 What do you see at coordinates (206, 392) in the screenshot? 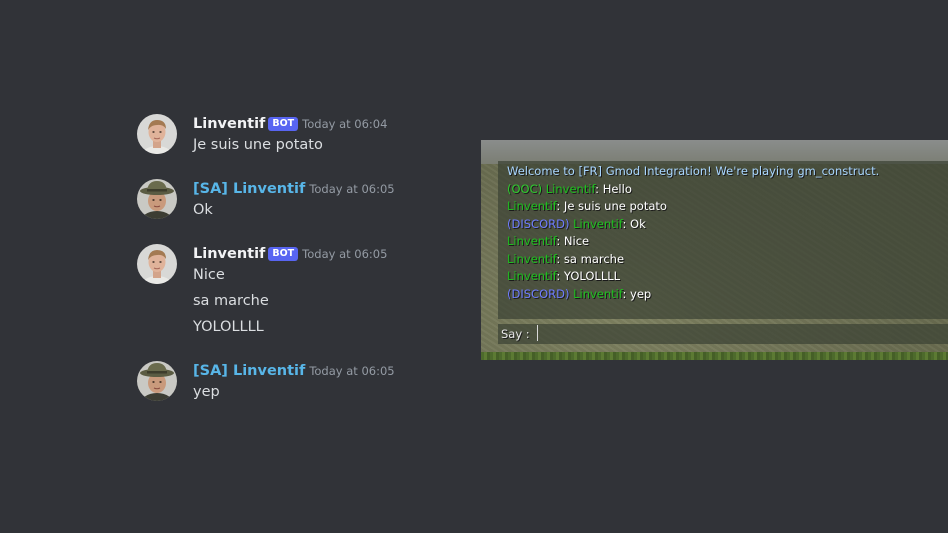
I see `message-text: yep` at bounding box center [206, 392].